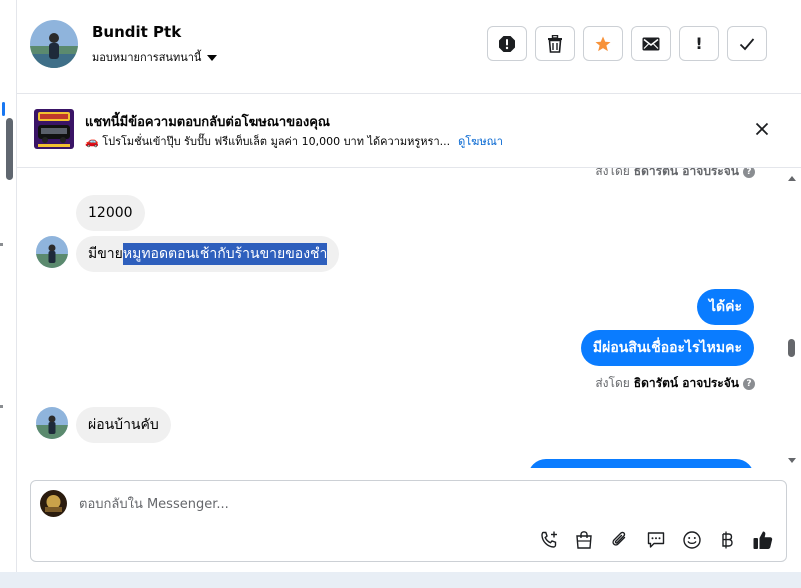 Image resolution: width=801 pixels, height=588 pixels. I want to click on assign-conversation-label: มอบหมายการสนทนานี้, so click(147, 57).